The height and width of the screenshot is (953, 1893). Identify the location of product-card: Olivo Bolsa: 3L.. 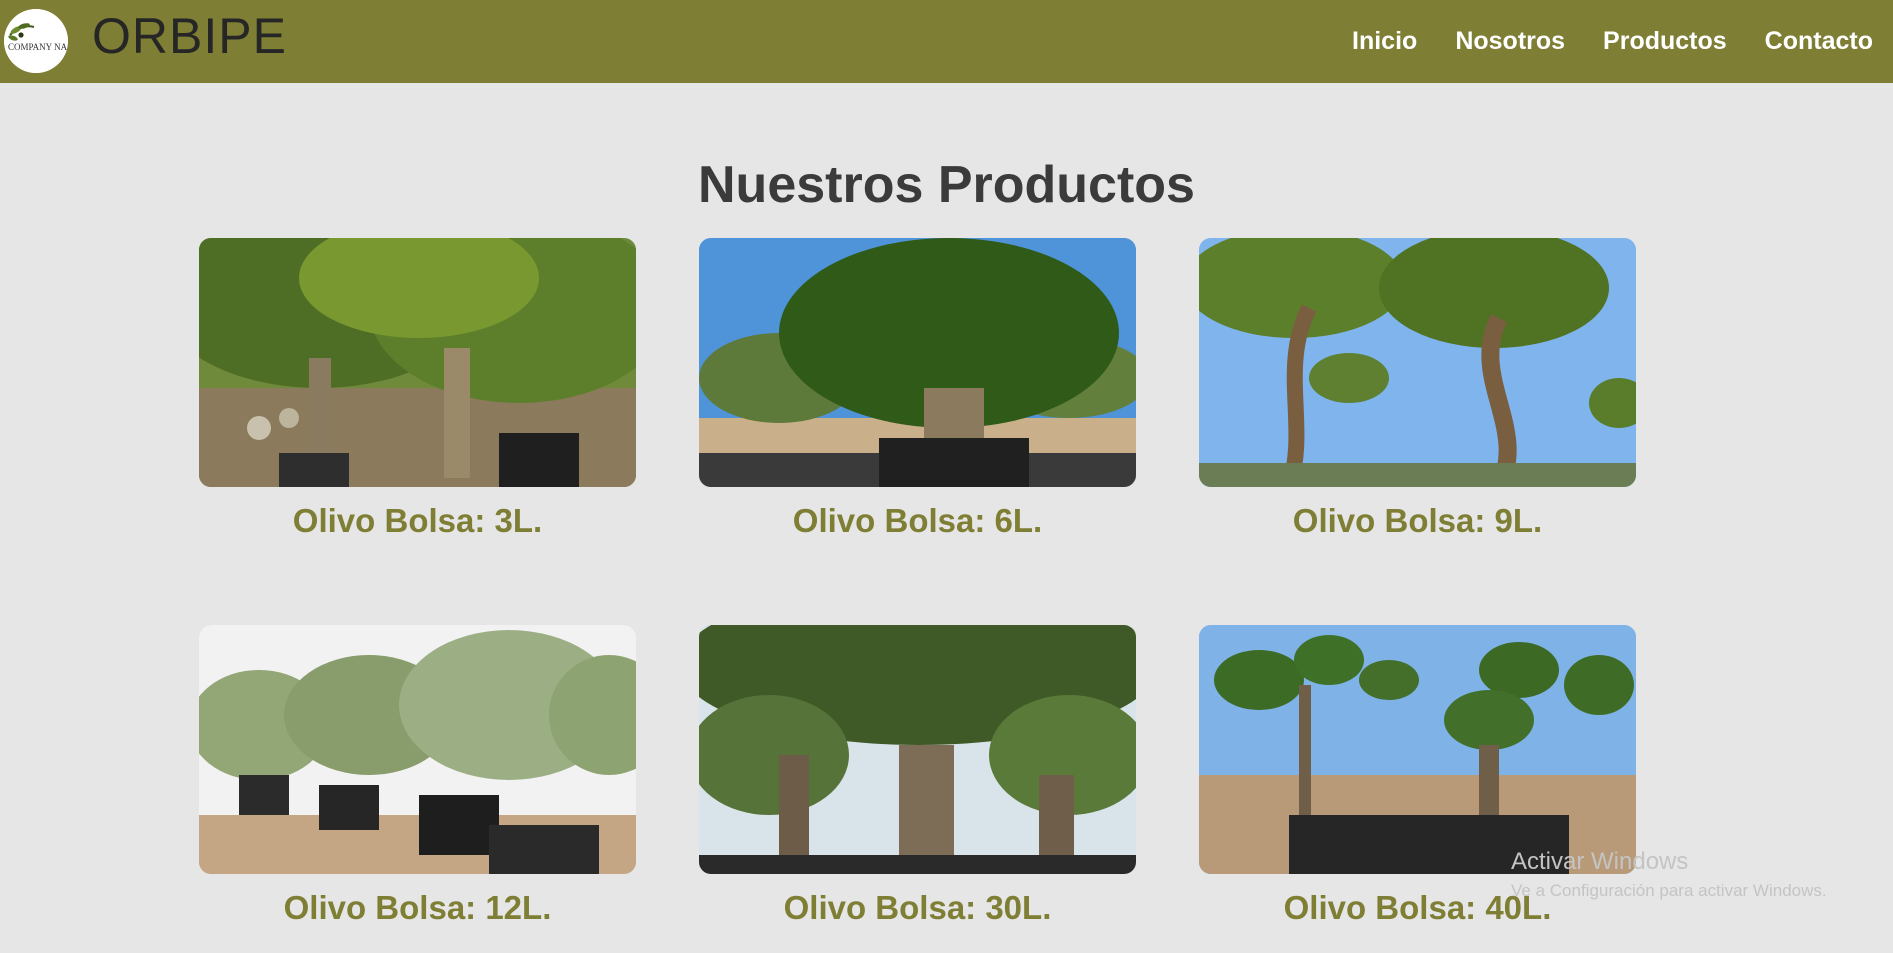
(417, 390).